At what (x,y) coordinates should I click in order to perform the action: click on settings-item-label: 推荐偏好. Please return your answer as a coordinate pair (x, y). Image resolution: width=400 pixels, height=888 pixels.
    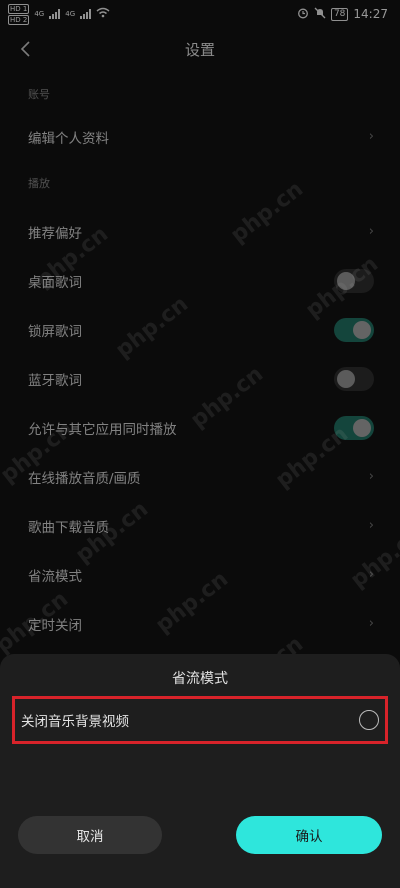
    Looking at the image, I should click on (55, 233).